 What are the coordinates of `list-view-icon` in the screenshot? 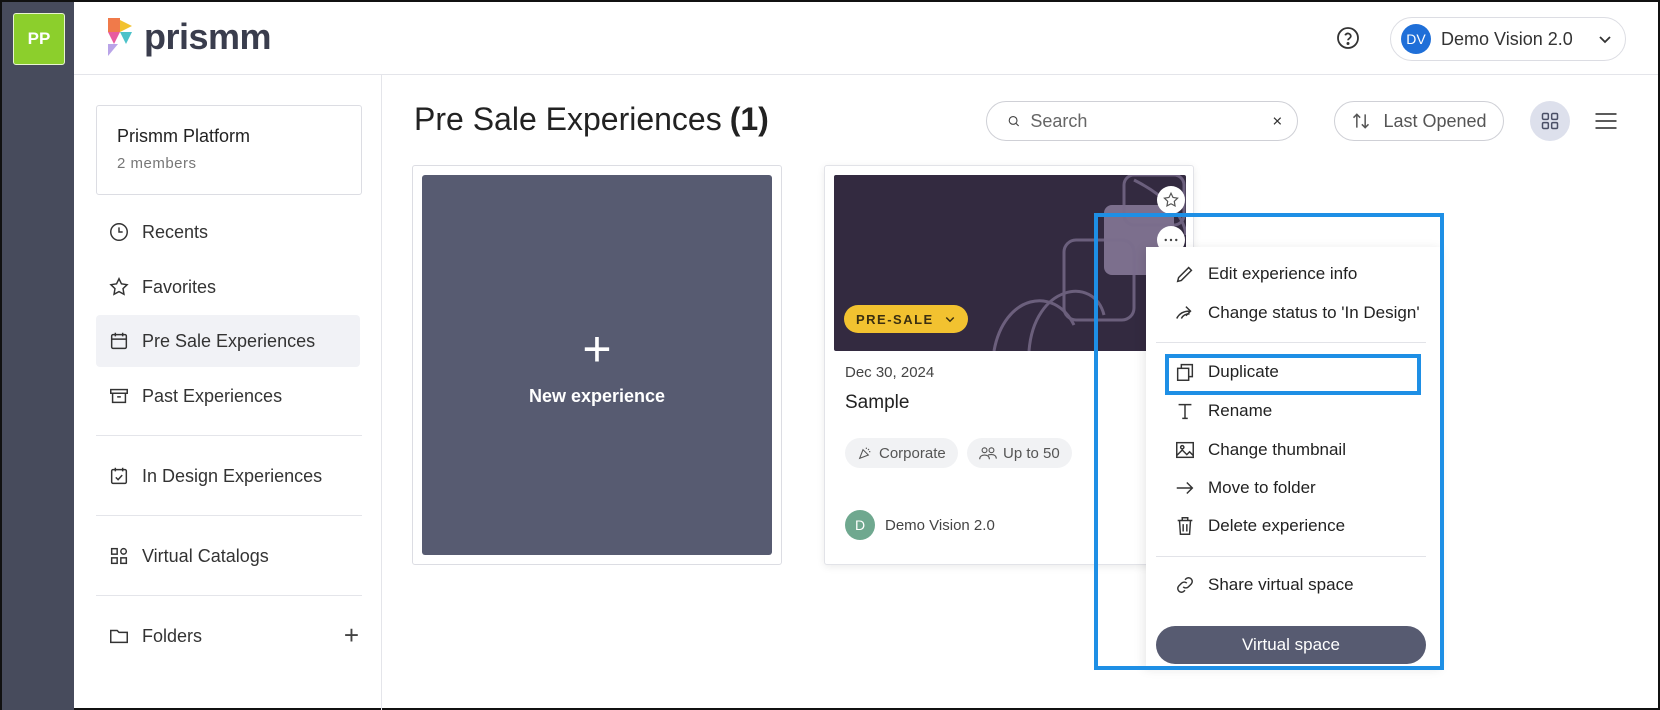 It's located at (1606, 121).